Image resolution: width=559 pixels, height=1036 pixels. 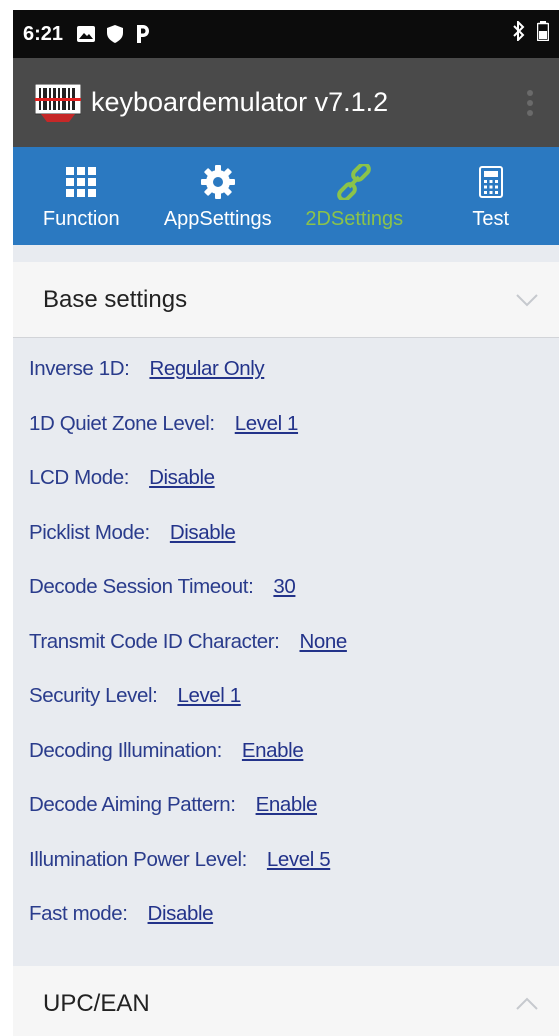 What do you see at coordinates (286, 914) in the screenshot?
I see `setting-fast-mode: Fast mode: Disable` at bounding box center [286, 914].